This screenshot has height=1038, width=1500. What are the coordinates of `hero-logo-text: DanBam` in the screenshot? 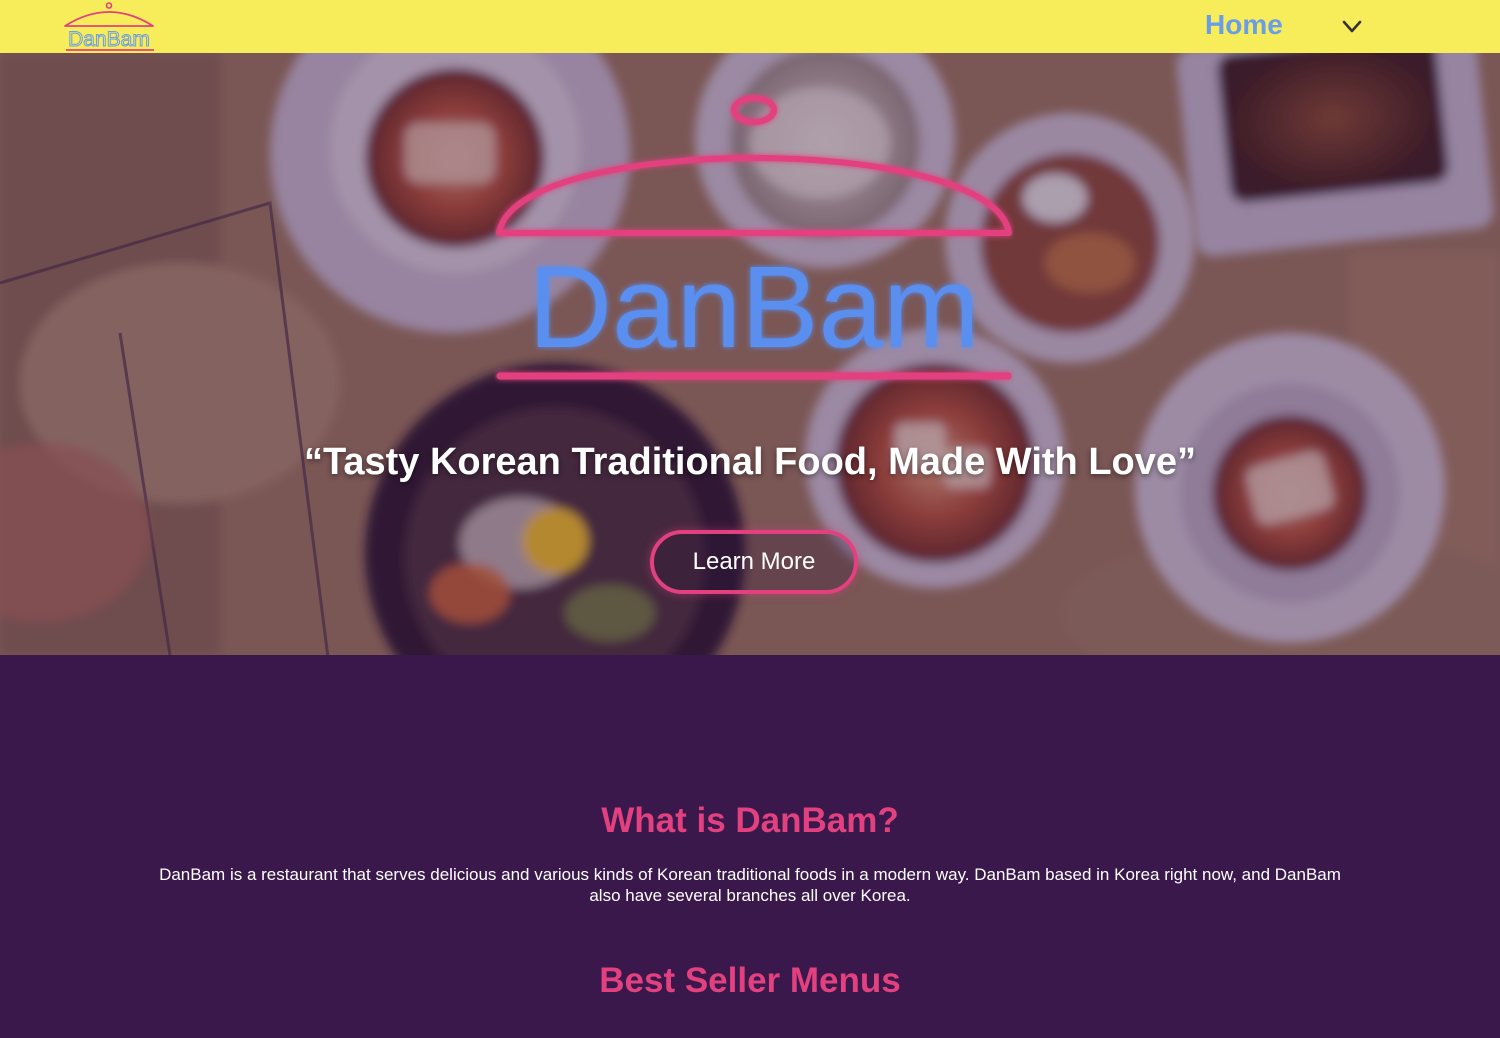 It's located at (753, 307).